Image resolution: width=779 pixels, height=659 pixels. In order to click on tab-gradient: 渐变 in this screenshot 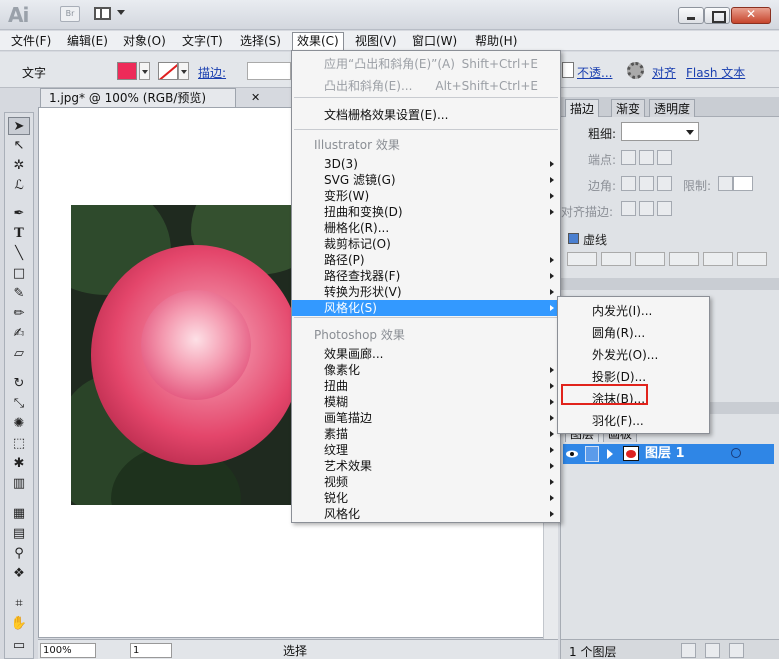, I will do `click(628, 108)`.